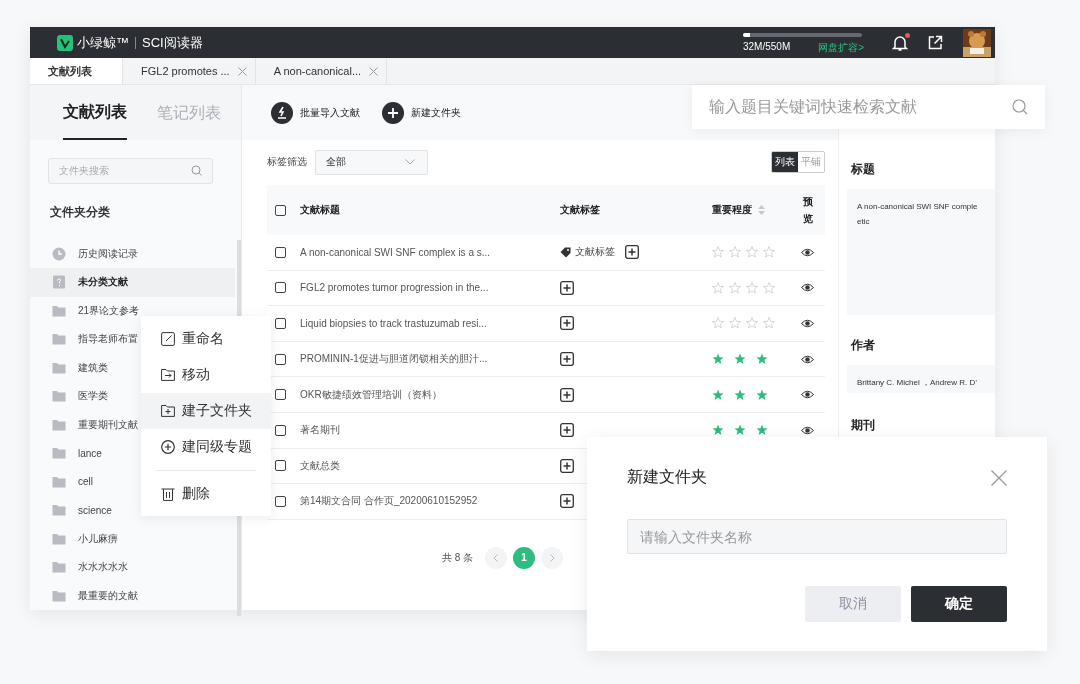  I want to click on column-header: 文献标题, so click(320, 209).